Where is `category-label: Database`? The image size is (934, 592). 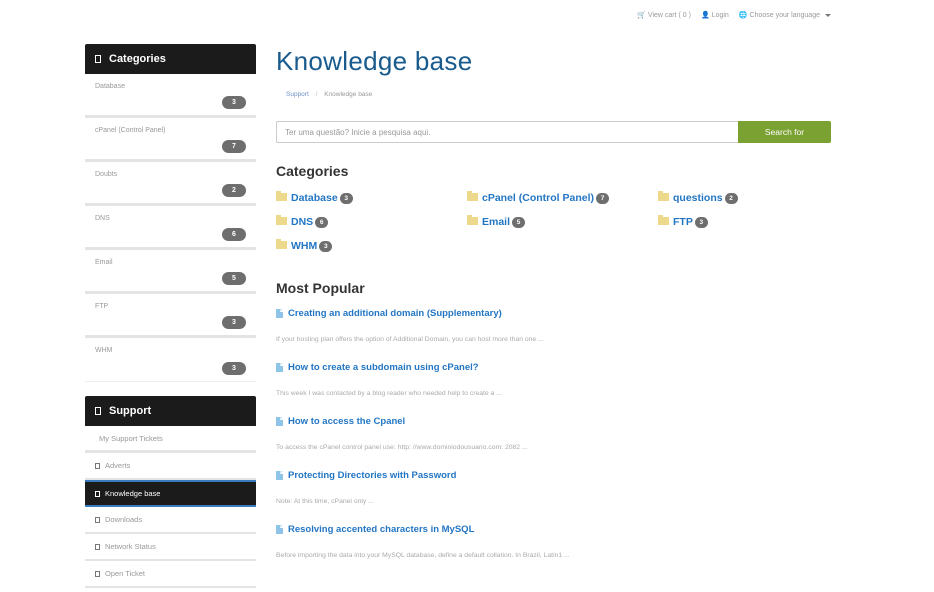 category-label: Database is located at coordinates (314, 198).